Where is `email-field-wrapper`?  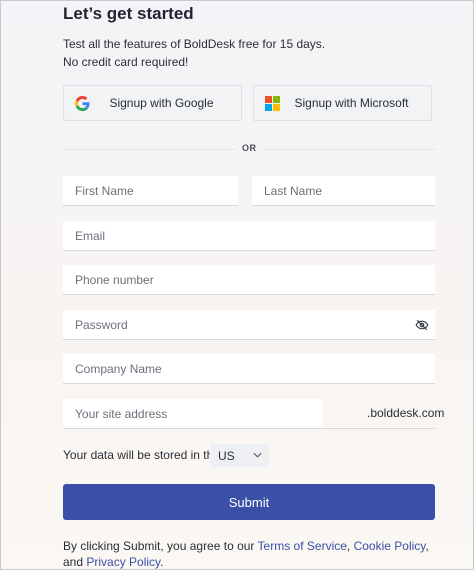
email-field-wrapper is located at coordinates (249, 236).